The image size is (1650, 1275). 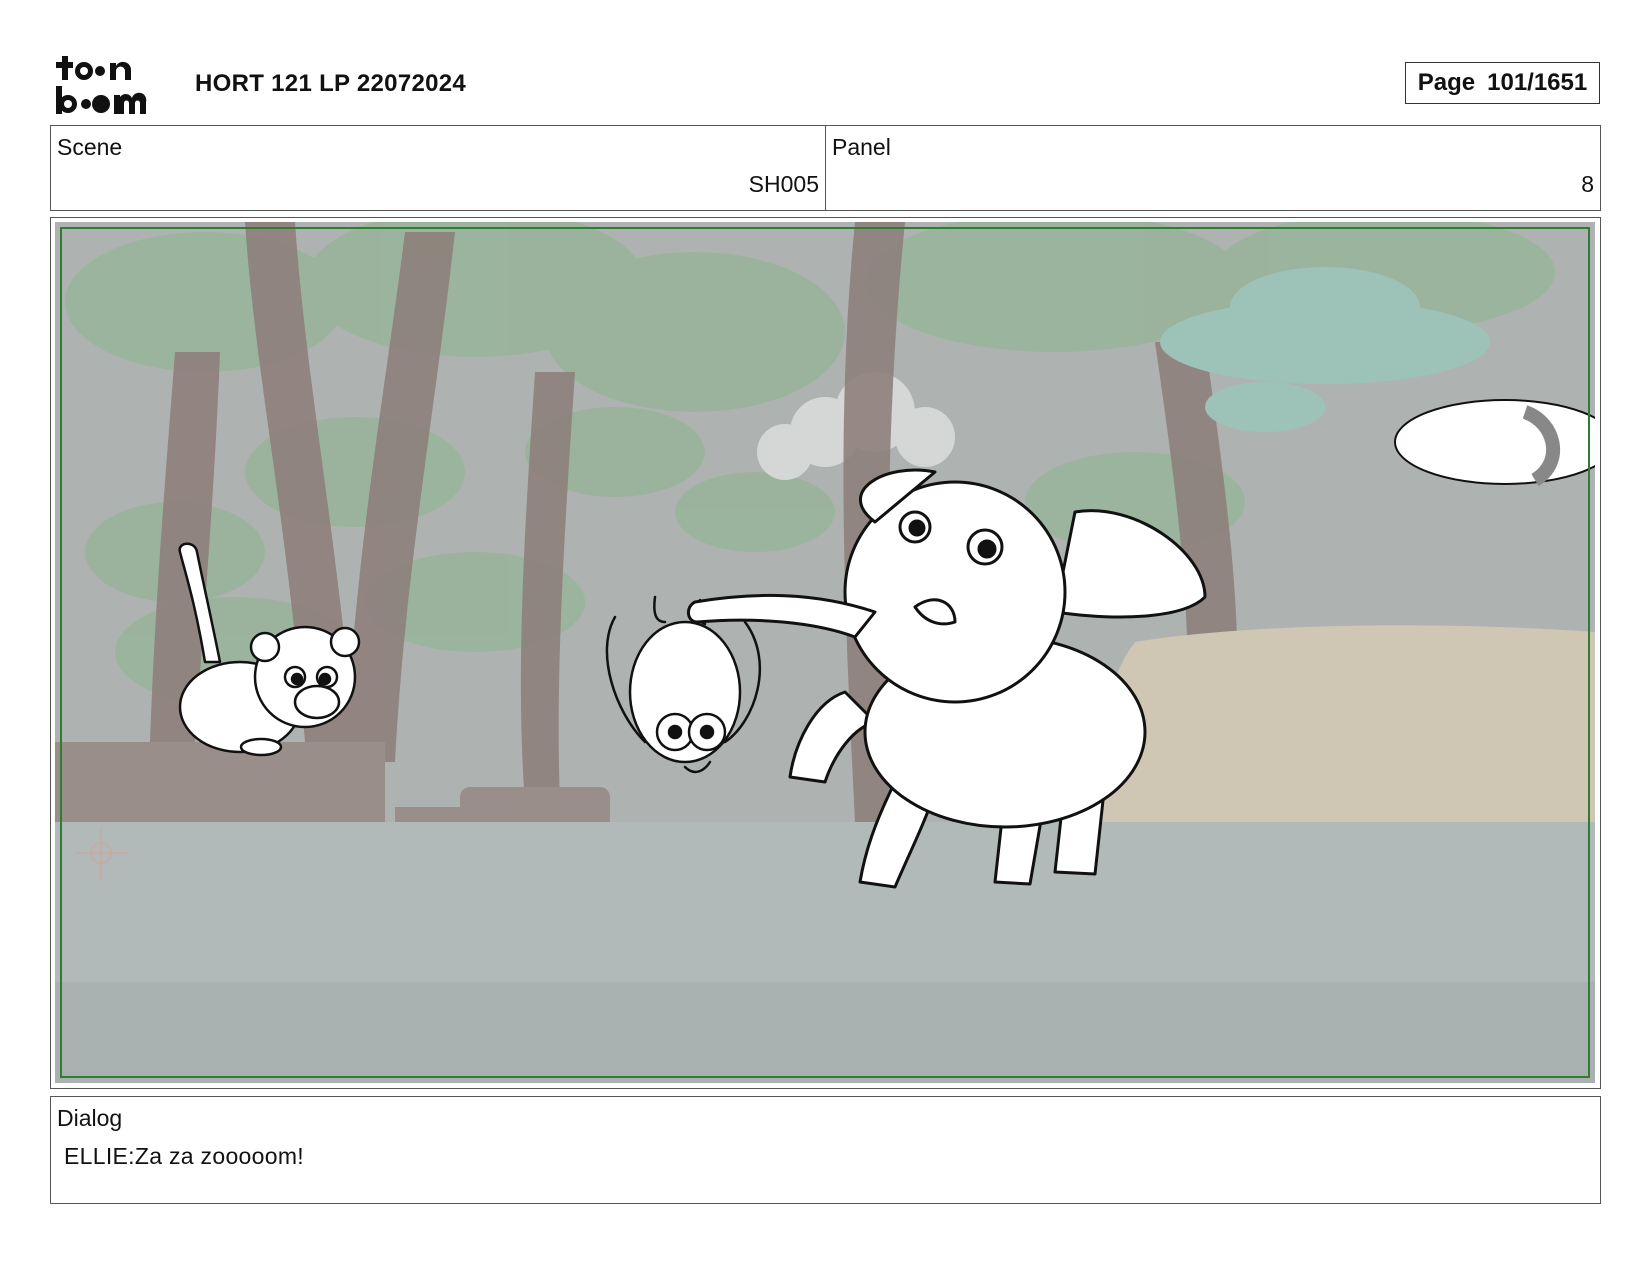 I want to click on scene-panel-info: Scene SH005 Panel 8, so click(x=825, y=168).